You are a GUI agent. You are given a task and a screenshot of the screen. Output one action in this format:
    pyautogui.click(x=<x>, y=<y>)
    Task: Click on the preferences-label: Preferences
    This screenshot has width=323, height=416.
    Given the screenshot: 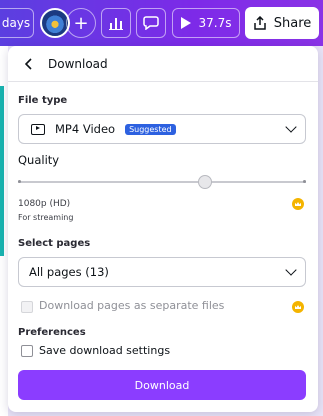 What is the action you would take?
    pyautogui.click(x=52, y=332)
    